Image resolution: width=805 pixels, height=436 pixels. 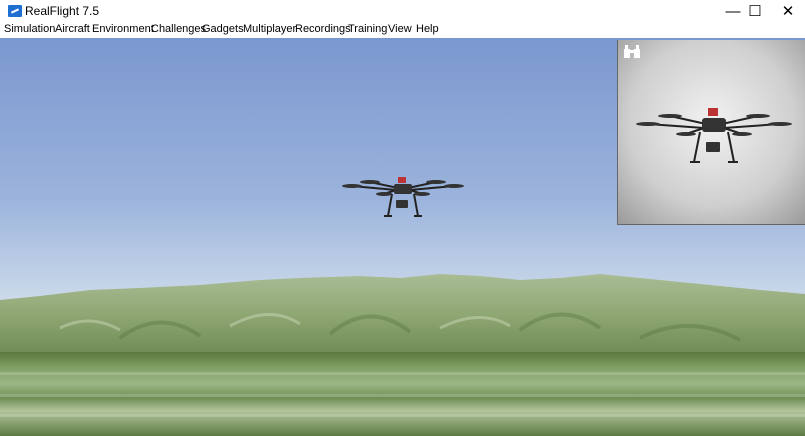 I want to click on menu-multiplayer: Multiplayer, so click(x=269, y=29).